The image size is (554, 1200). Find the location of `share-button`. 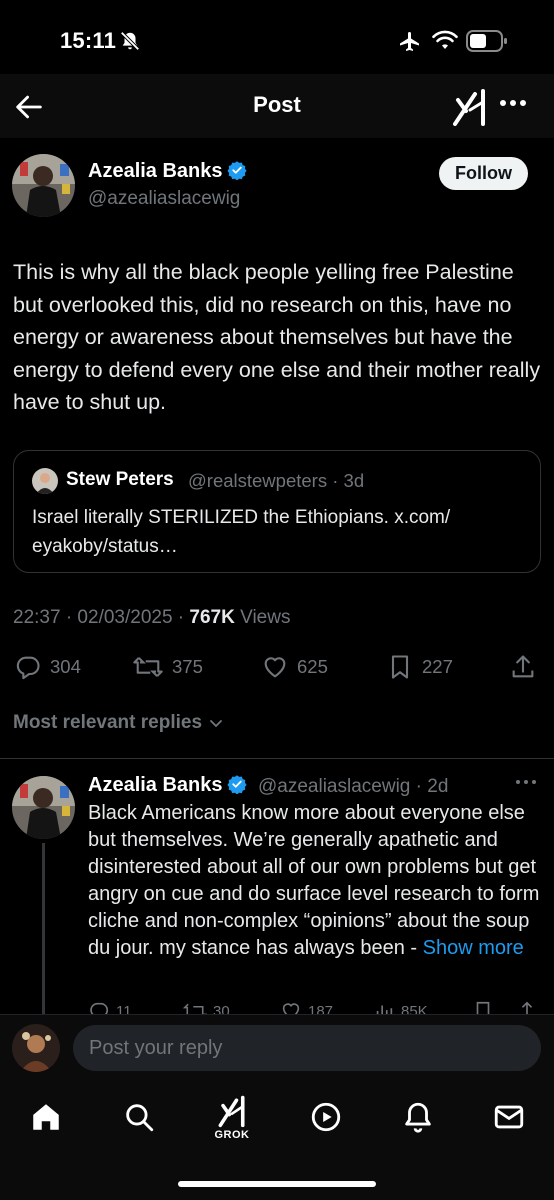

share-button is located at coordinates (523, 667).